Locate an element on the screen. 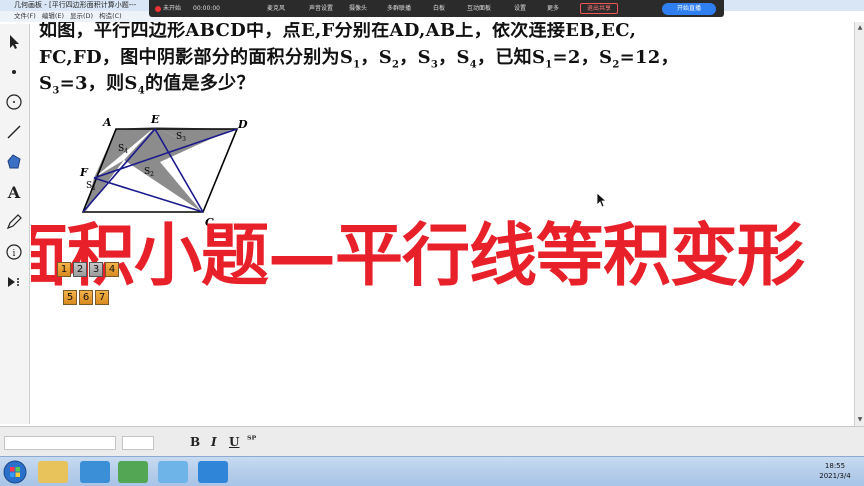 The height and width of the screenshot is (486, 864). marker-tool is located at coordinates (14, 222).